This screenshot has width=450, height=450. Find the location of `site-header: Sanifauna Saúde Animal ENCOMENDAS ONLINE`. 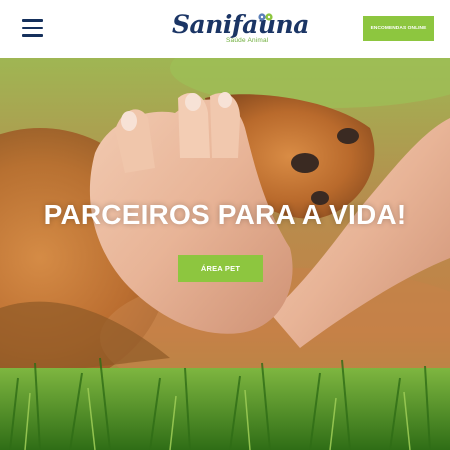

site-header: Sanifauna Saúde Animal ENCOMENDAS ONLINE is located at coordinates (225, 29).